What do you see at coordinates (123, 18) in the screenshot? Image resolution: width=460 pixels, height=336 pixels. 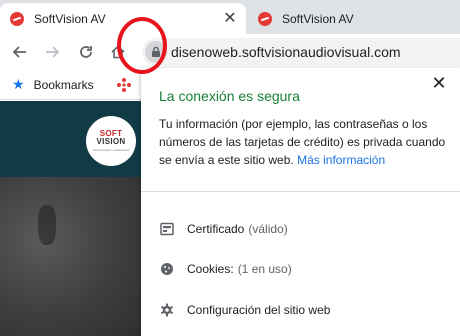 I see `tab-active: SoftVision AV ✕` at bounding box center [123, 18].